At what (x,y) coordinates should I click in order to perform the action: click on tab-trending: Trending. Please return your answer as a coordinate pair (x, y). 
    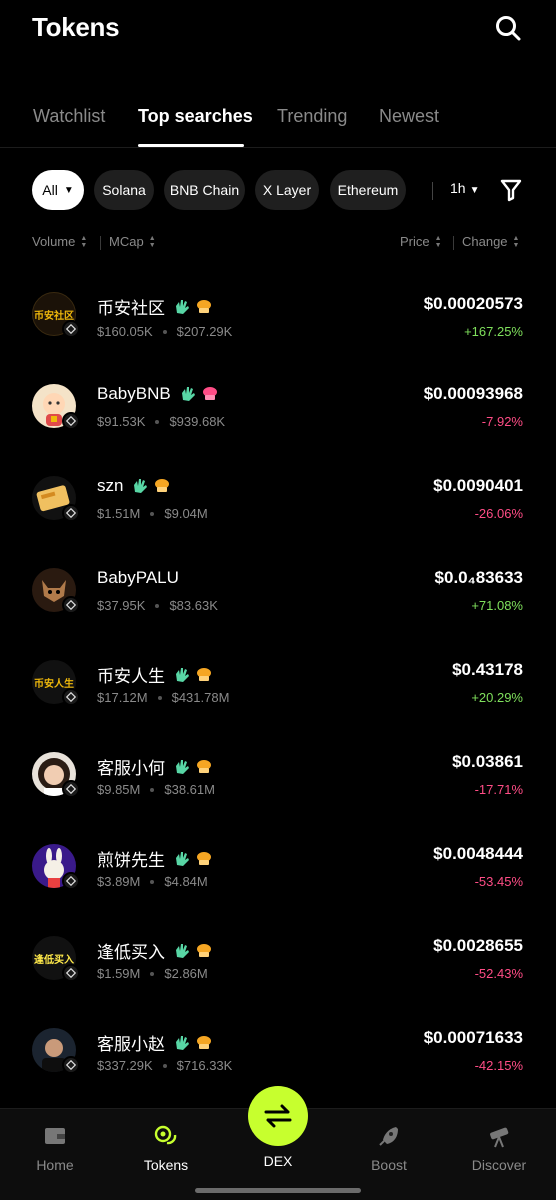
    Looking at the image, I should click on (312, 116).